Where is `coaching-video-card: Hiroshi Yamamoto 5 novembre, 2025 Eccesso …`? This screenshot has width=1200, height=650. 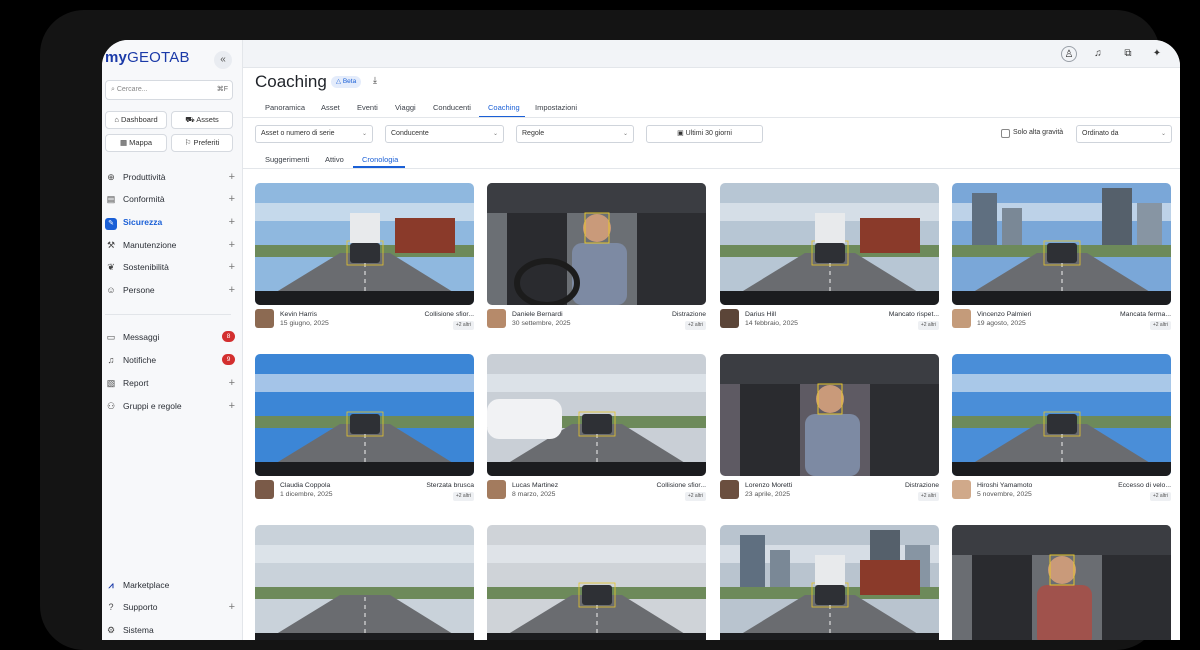 coaching-video-card: Hiroshi Yamamoto 5 novembre, 2025 Eccesso … is located at coordinates (1061, 430).